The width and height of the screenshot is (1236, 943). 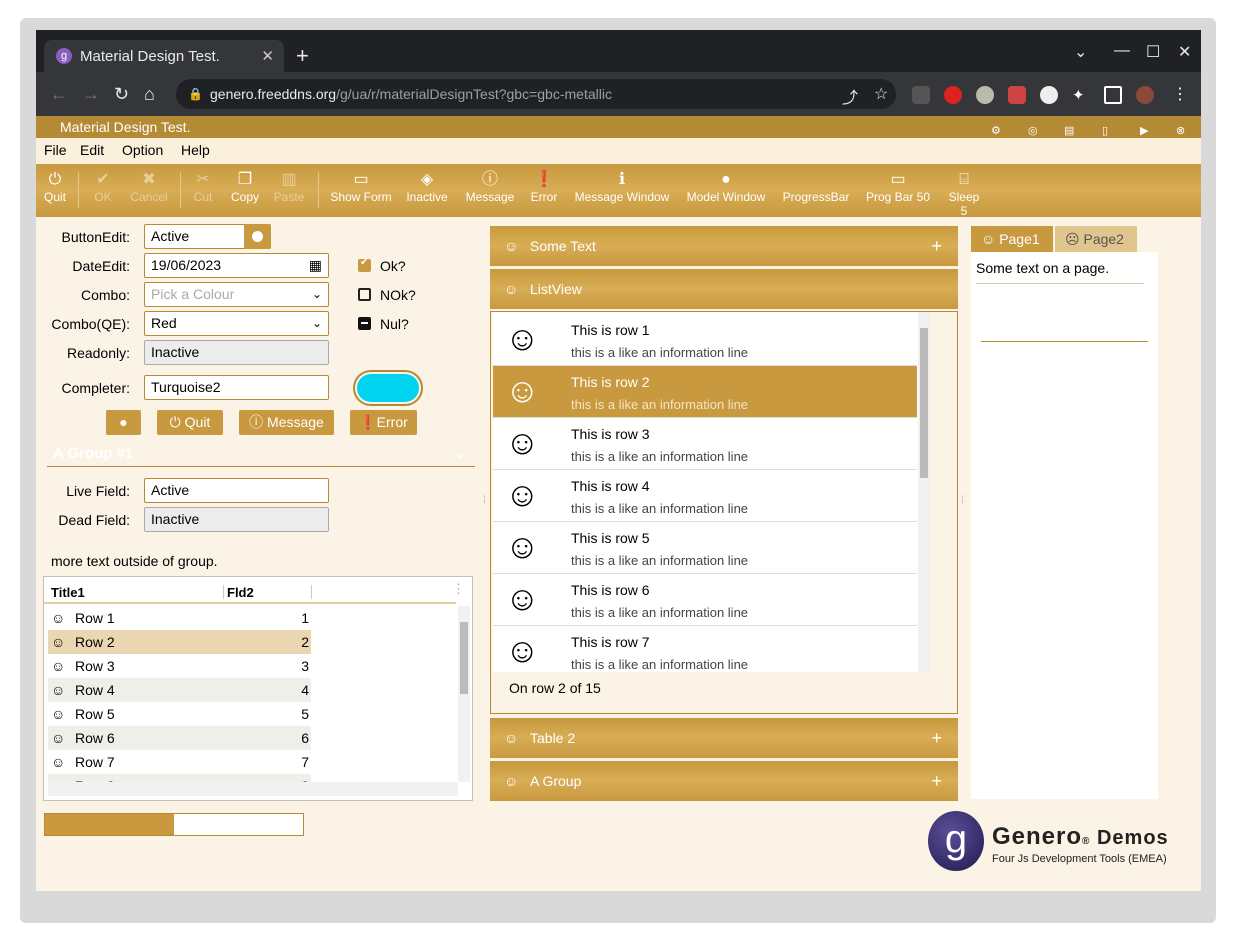 I want to click on minimize-icon: —, so click(x=1122, y=51).